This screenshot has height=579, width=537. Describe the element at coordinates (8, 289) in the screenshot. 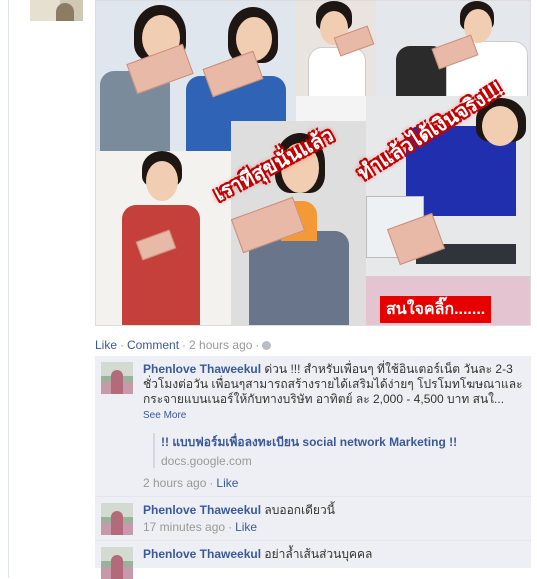

I see `timeline-divider` at that location.